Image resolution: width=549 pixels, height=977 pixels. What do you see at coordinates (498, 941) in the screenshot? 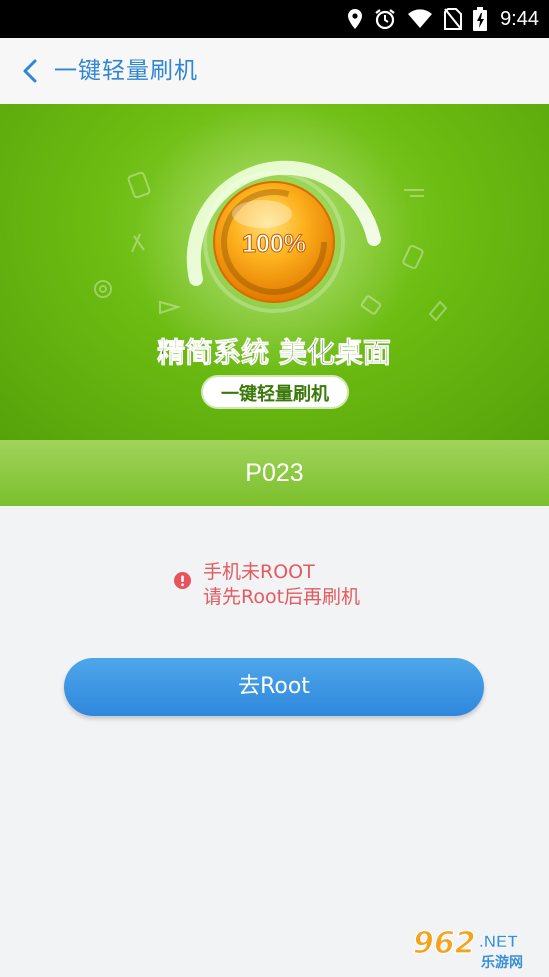
I see `watermark-suffix: .NET` at bounding box center [498, 941].